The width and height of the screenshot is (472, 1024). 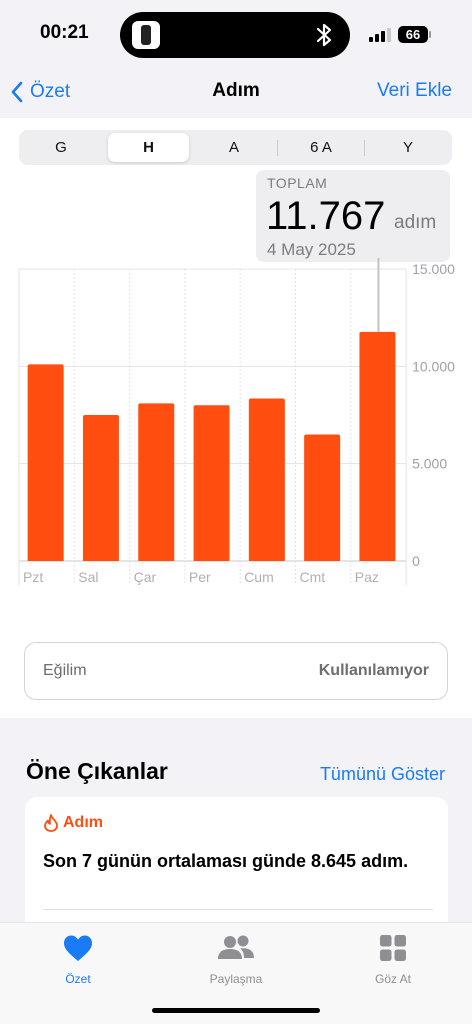 I want to click on tab-sharing: Paylaşma, so click(x=236, y=959).